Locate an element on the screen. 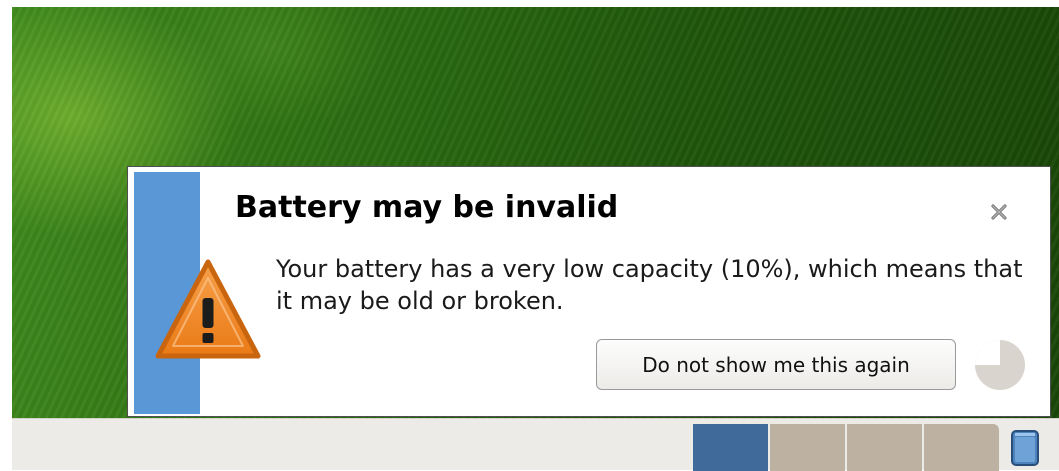 The width and height of the screenshot is (1059, 471). workspace-pager is located at coordinates (846, 447).